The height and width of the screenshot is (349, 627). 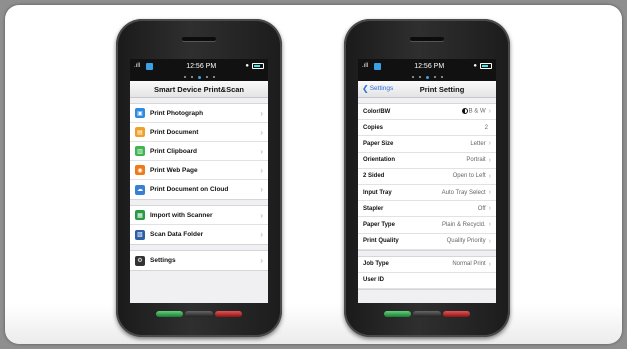 What do you see at coordinates (374, 176) in the screenshot?
I see `setting-label: 2 Sided` at bounding box center [374, 176].